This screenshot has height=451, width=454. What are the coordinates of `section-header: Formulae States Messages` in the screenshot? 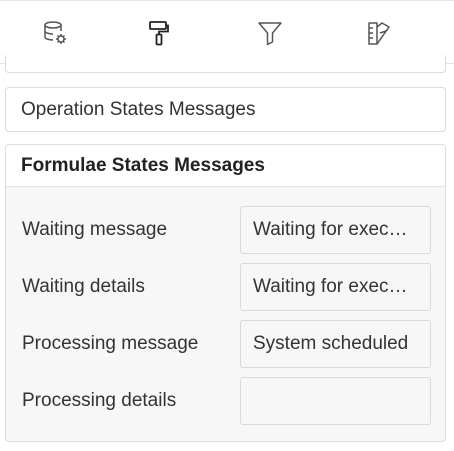 It's located at (225, 166).